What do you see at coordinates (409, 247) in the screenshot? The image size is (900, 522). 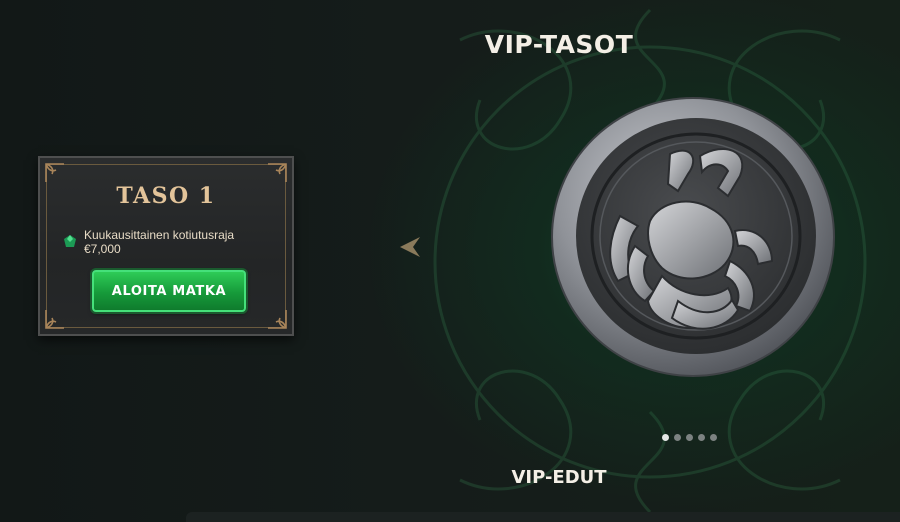 I see `chevron-left-icon` at bounding box center [409, 247].